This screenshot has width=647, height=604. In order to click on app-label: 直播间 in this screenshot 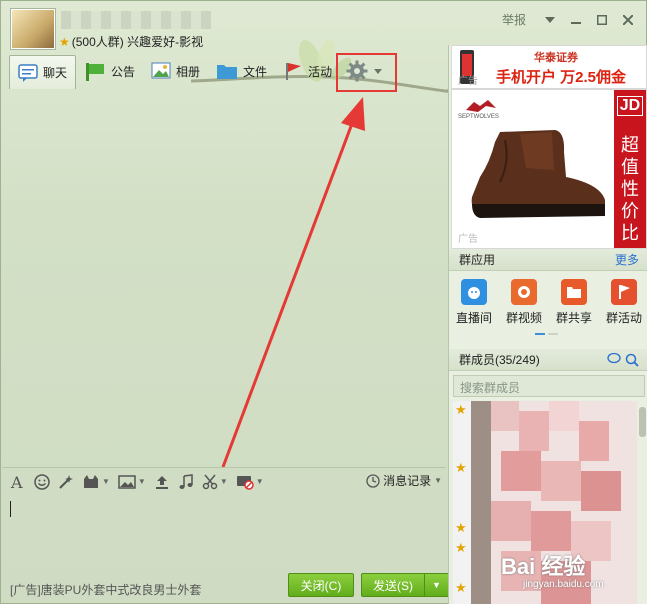, I will do `click(473, 318)`.